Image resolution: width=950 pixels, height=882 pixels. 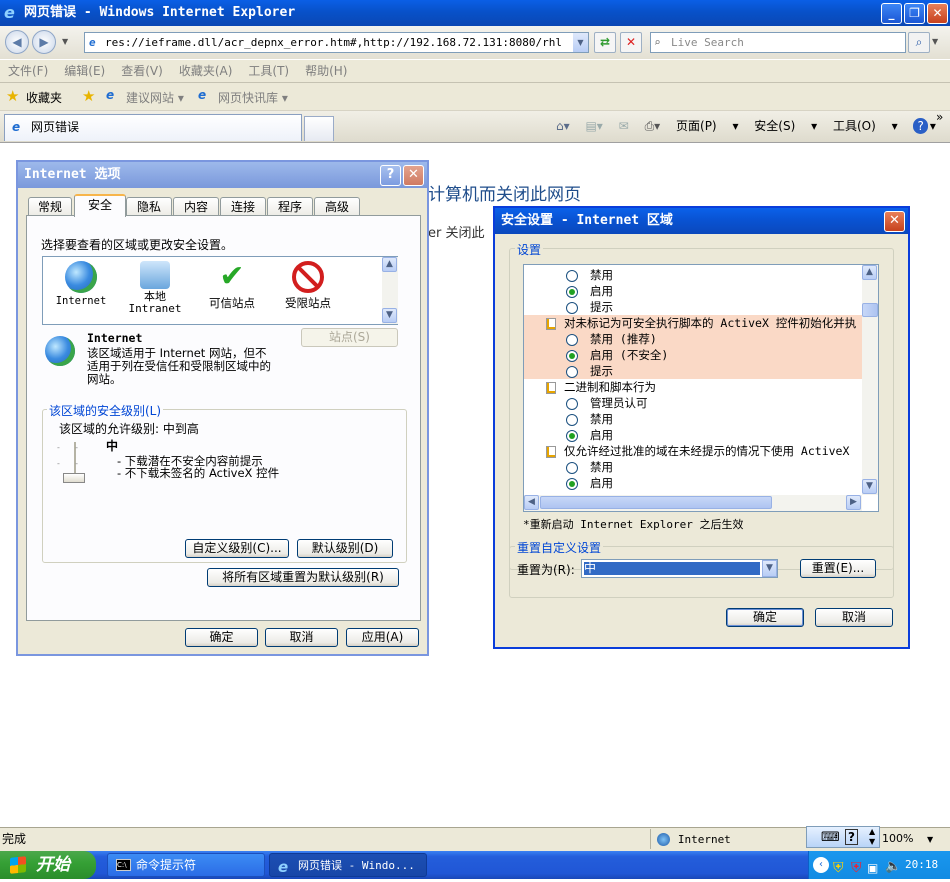 What do you see at coordinates (308, 286) in the screenshot?
I see `zone-restricted: 受限站点` at bounding box center [308, 286].